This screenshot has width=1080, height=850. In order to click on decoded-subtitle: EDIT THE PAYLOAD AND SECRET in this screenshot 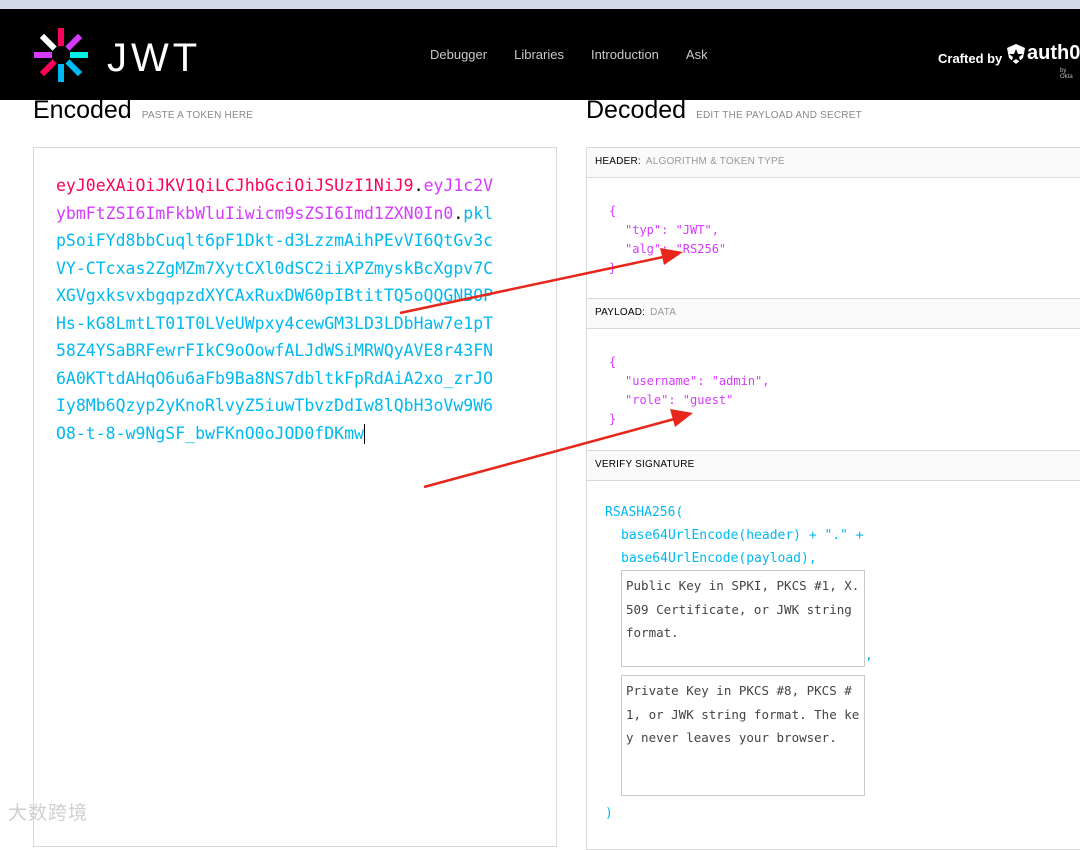, I will do `click(779, 115)`.